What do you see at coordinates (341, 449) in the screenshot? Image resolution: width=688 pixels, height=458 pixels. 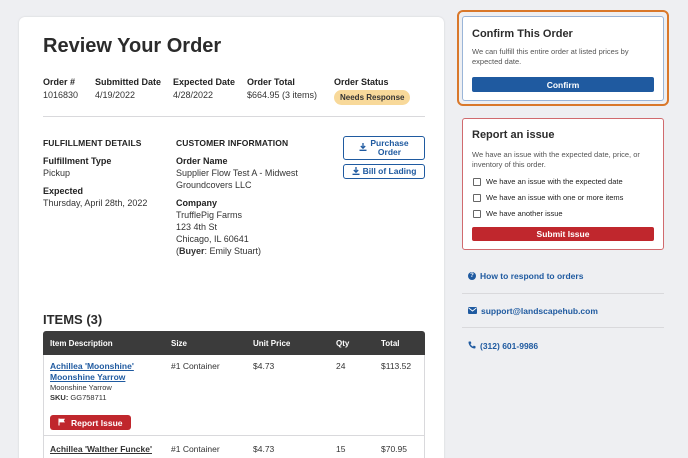 I see `item-qty: 15` at bounding box center [341, 449].